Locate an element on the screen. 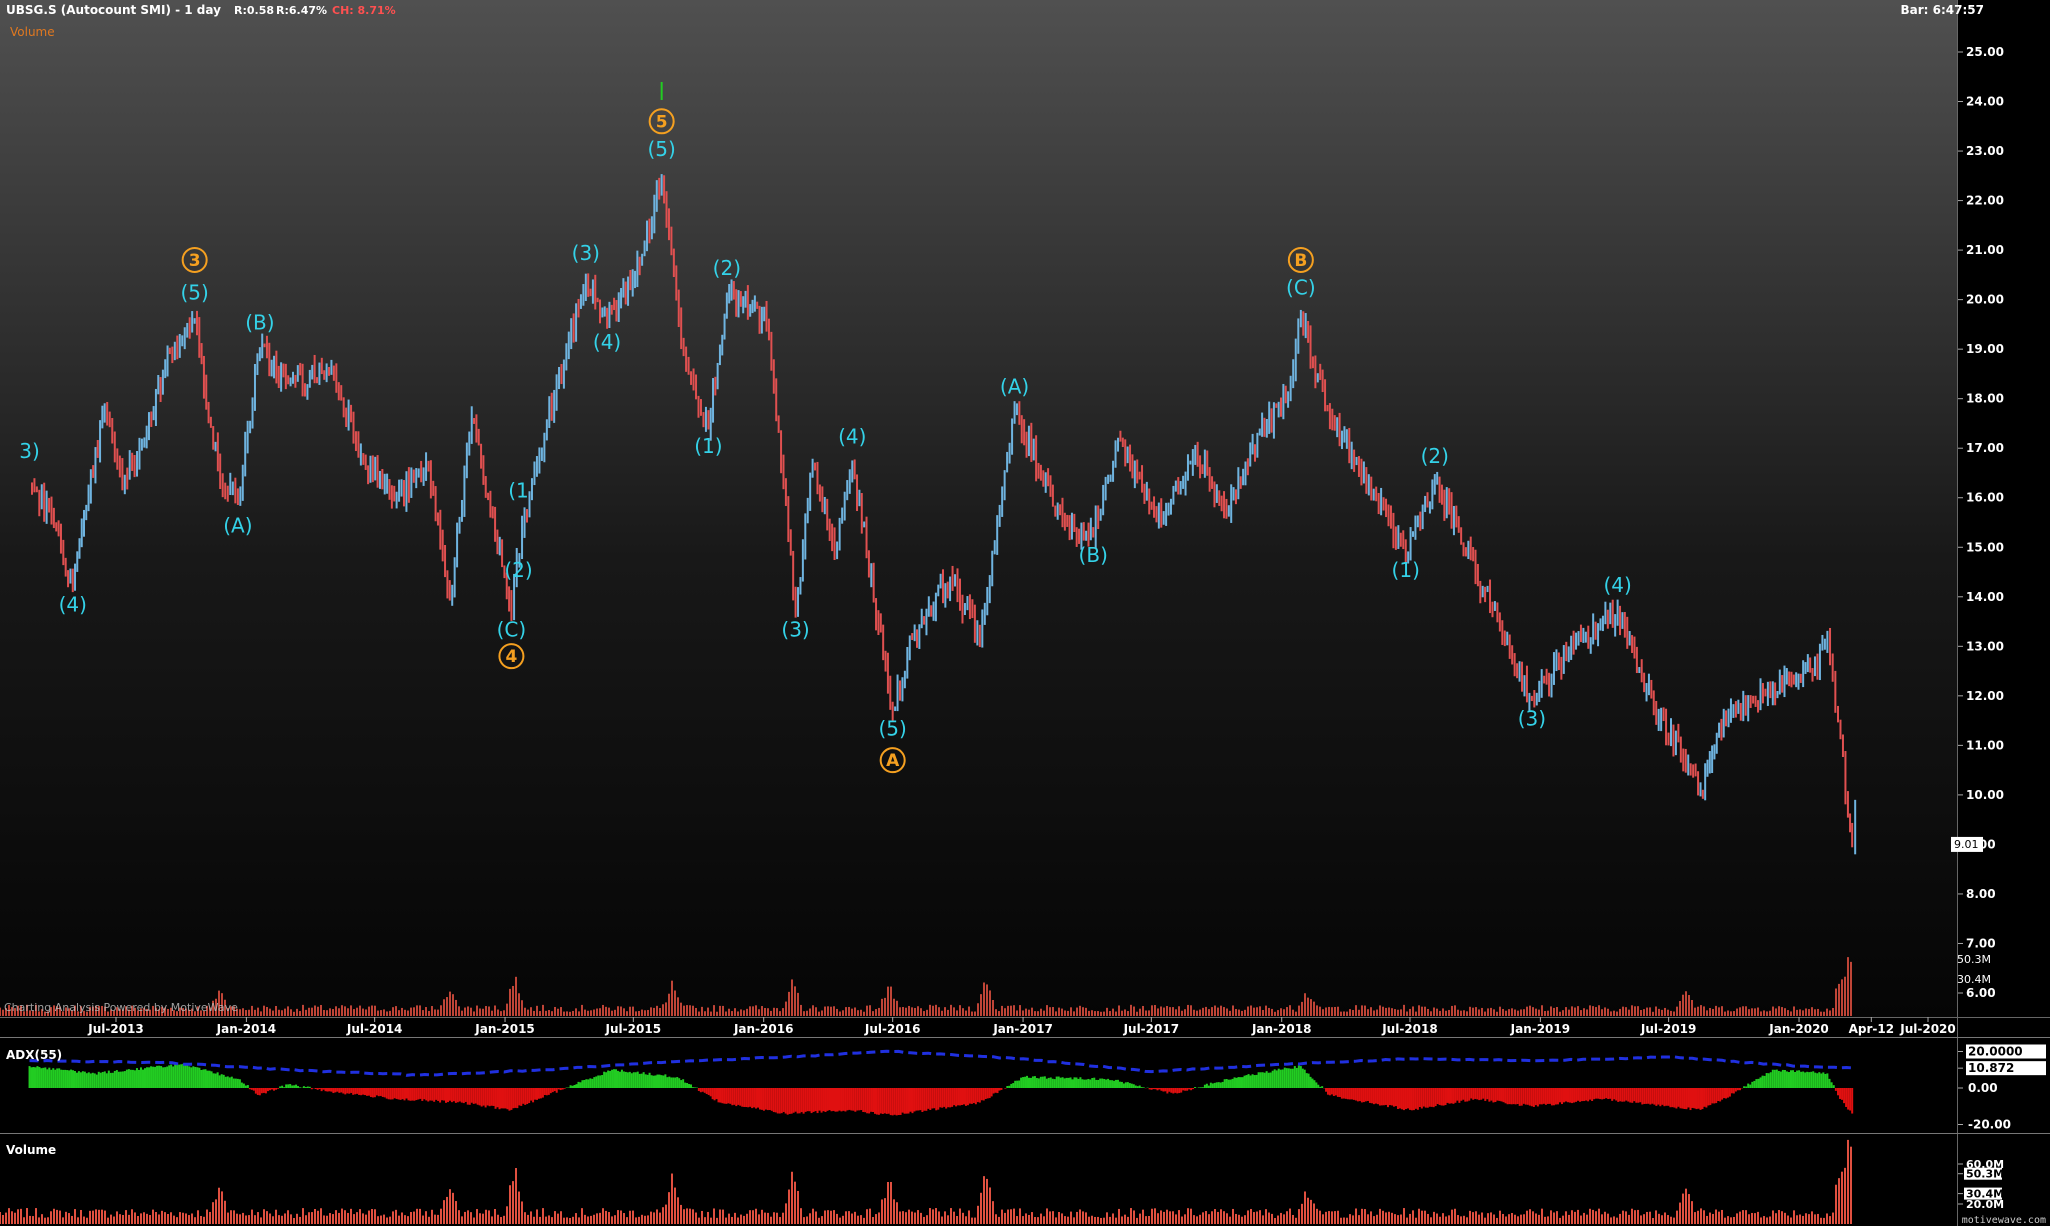 The width and height of the screenshot is (2050, 1226). time-axis-label: Jan-2019 is located at coordinates (1540, 1029).